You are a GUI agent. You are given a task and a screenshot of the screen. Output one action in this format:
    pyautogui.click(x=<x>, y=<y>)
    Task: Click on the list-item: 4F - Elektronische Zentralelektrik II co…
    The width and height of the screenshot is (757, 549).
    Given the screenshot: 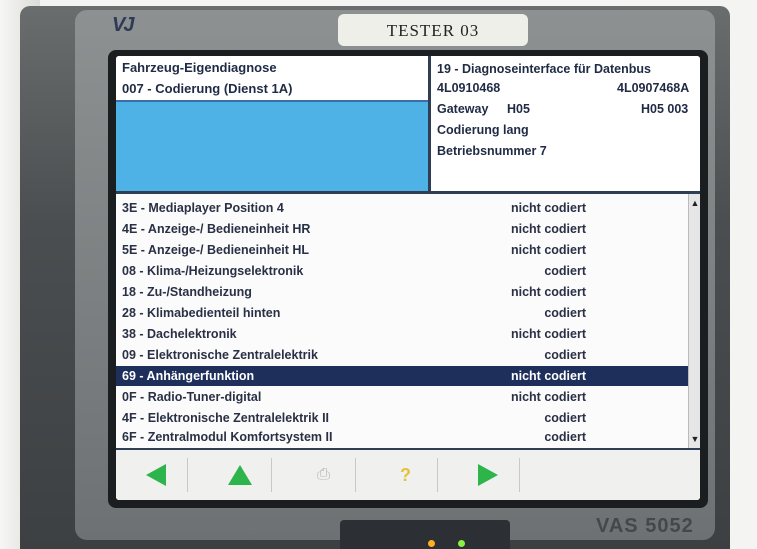 What is the action you would take?
    pyautogui.click(x=400, y=418)
    